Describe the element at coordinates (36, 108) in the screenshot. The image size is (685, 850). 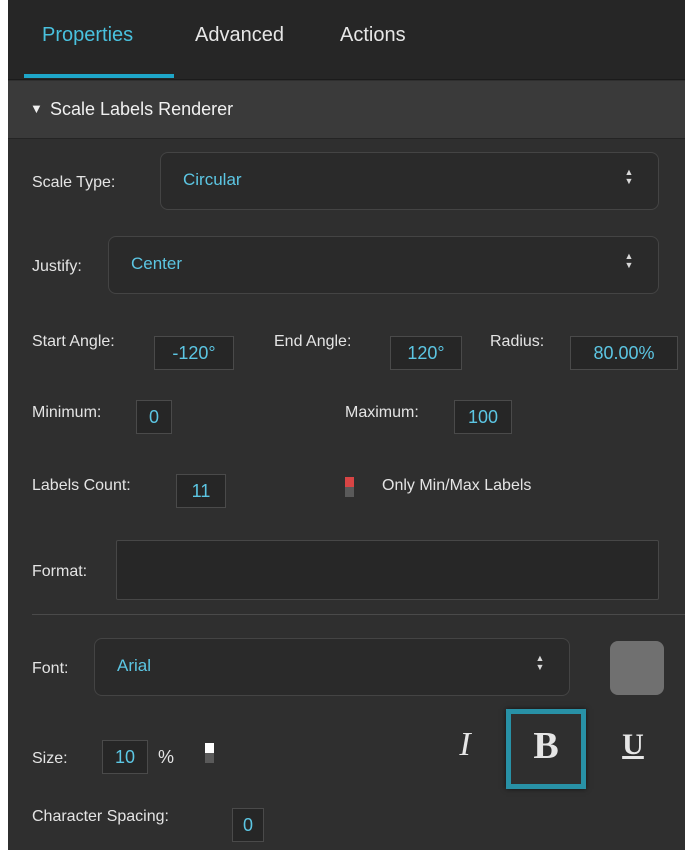
I see `collapse-caret-icon: ▼` at that location.